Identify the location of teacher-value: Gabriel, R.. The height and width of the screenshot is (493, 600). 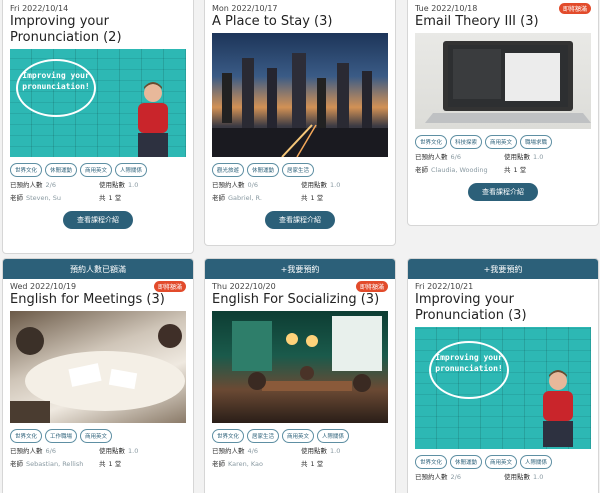
(245, 198).